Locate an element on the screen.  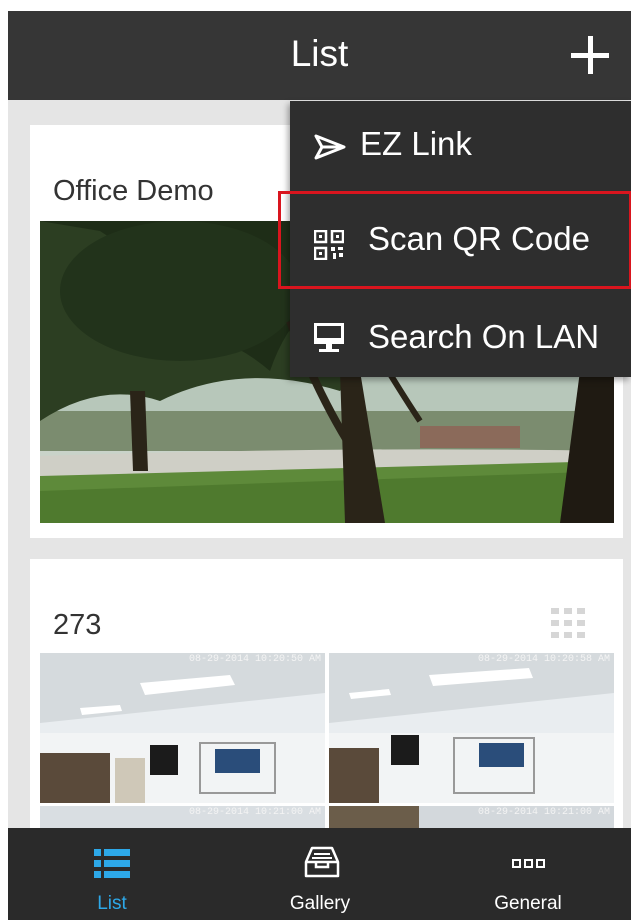
top-bar: List is located at coordinates (319, 55).